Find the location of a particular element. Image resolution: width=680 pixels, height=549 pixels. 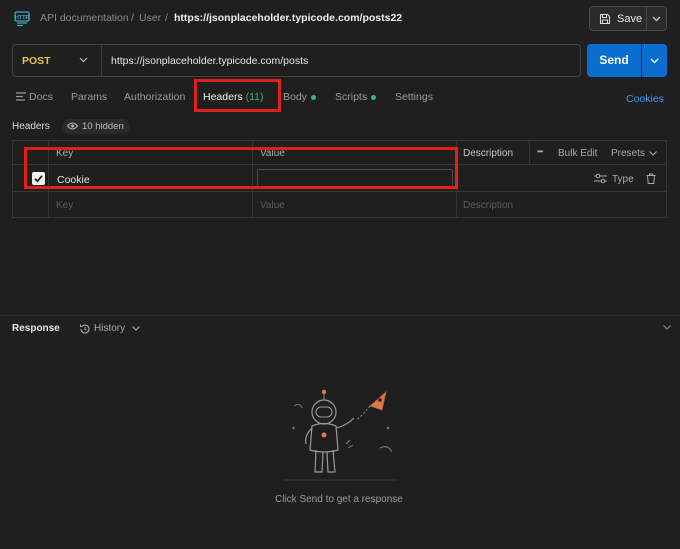

eye-icon is located at coordinates (72, 126).